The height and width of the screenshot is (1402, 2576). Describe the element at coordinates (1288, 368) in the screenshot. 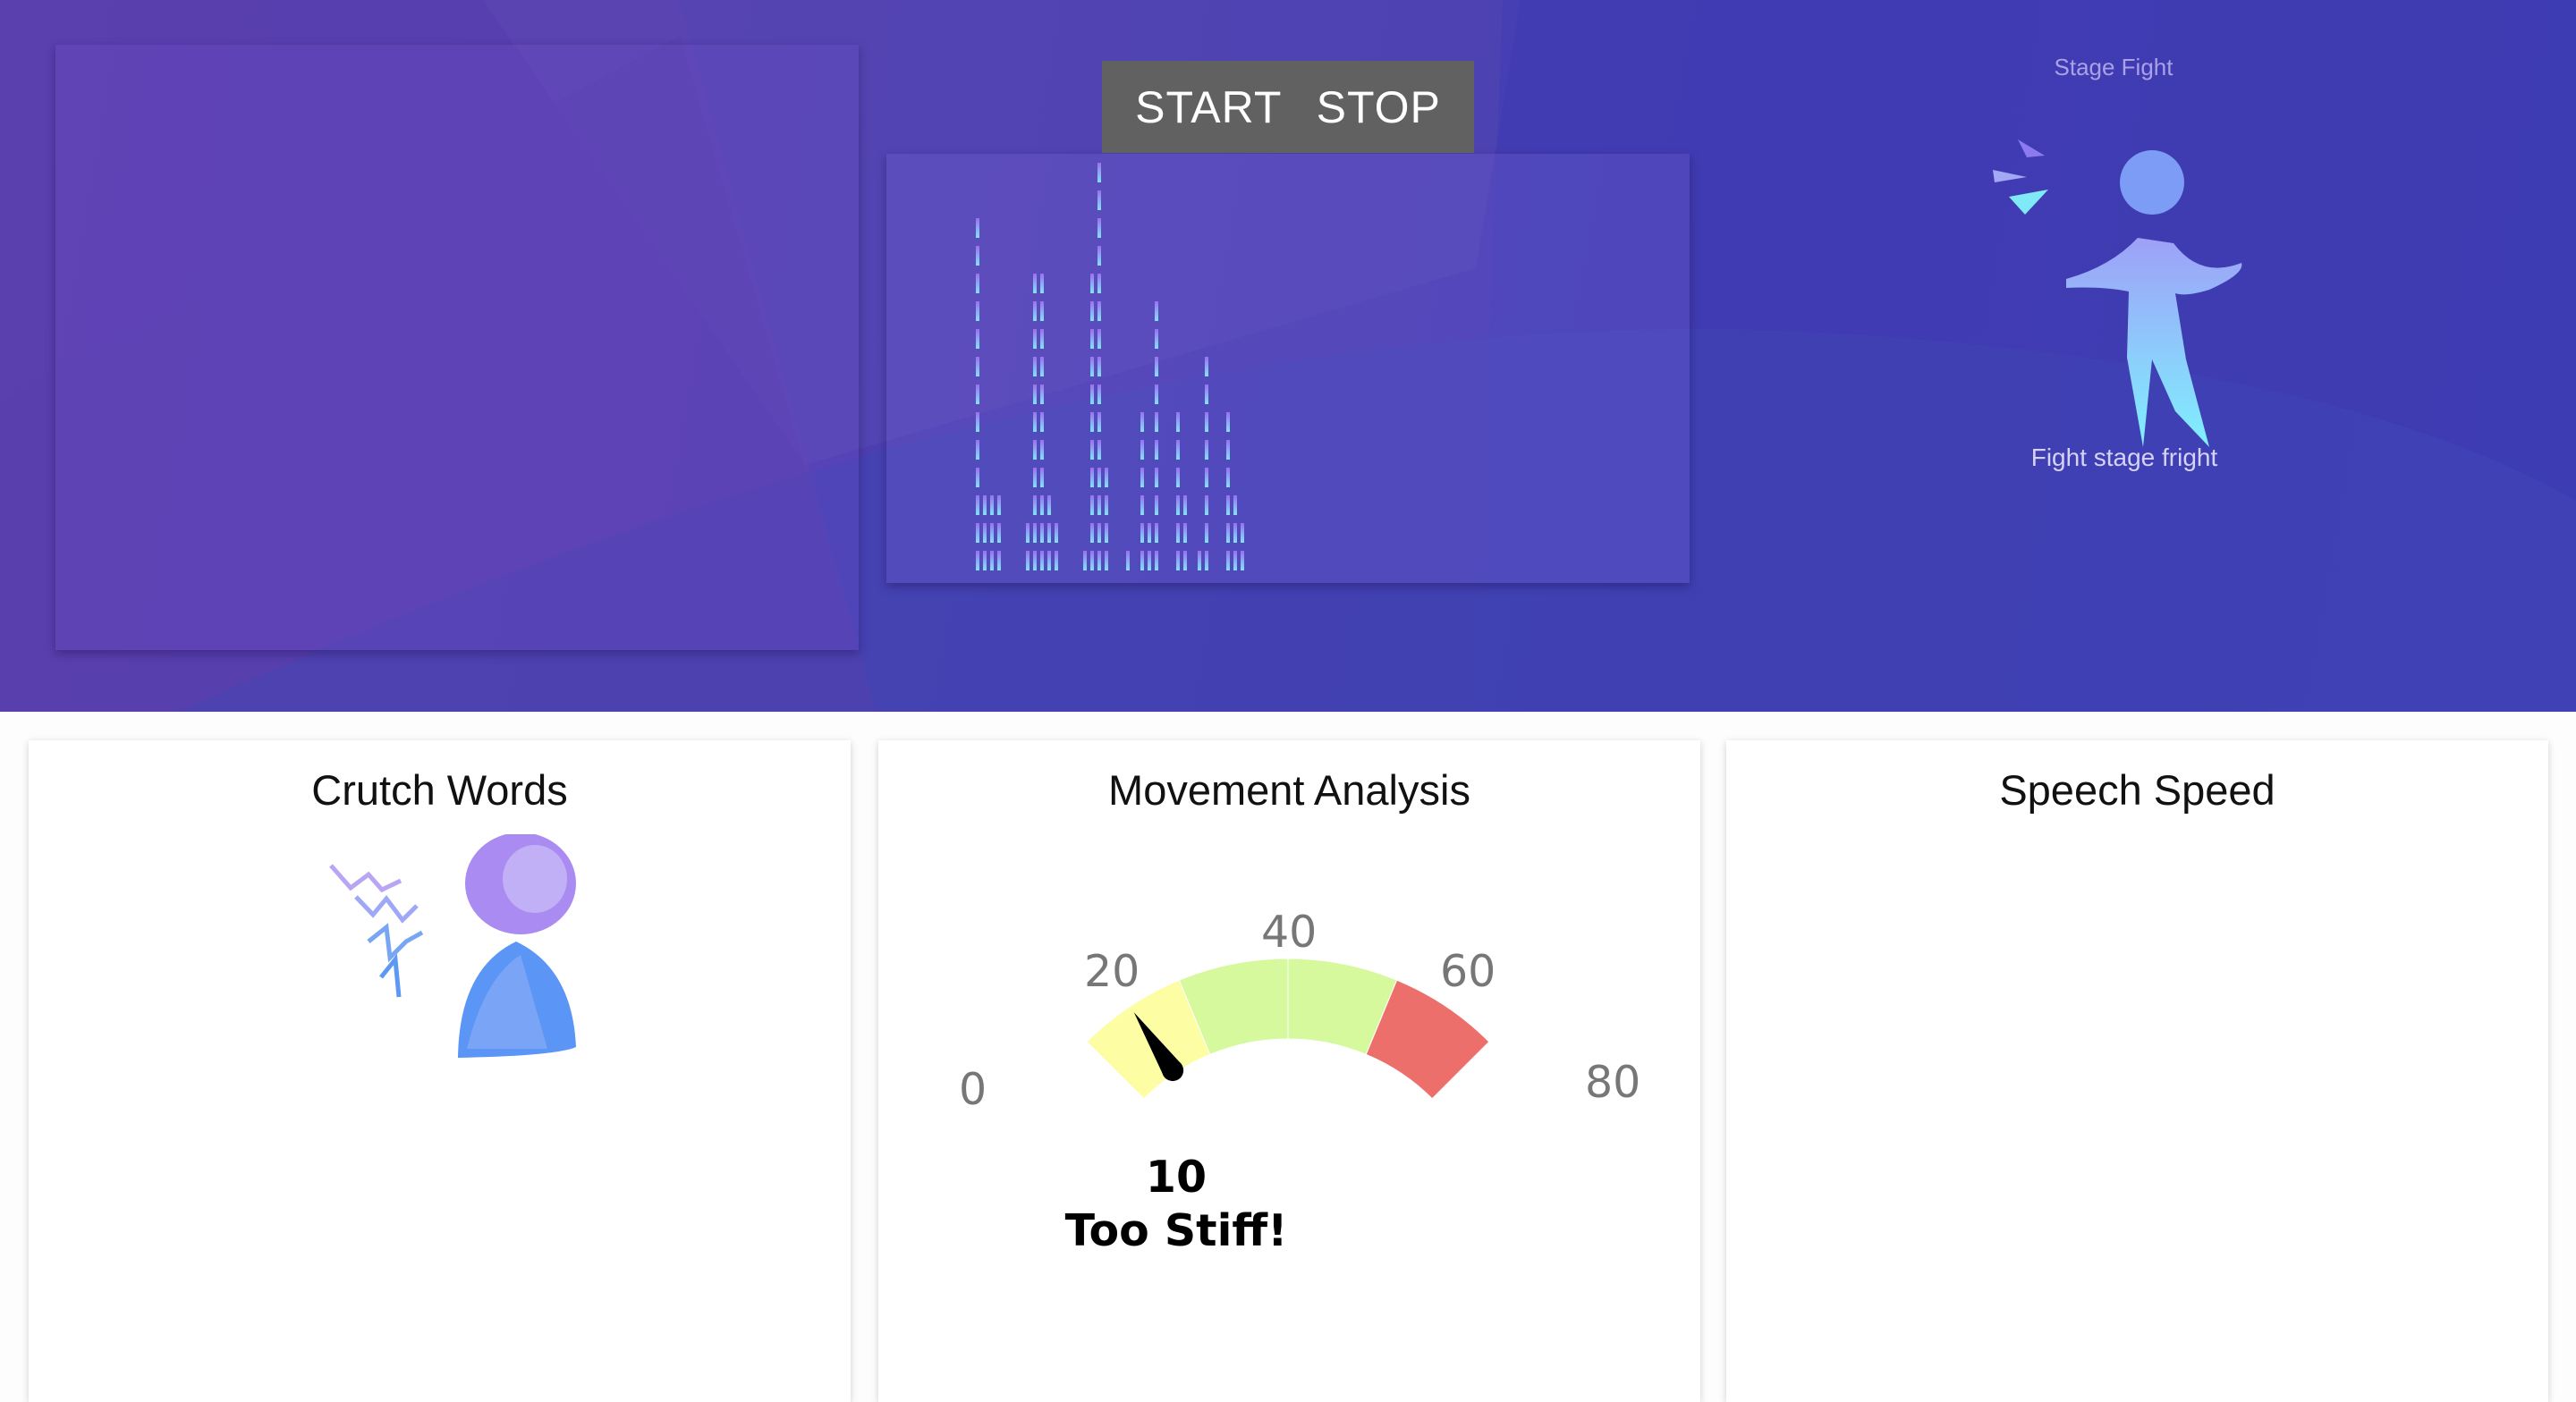

I see `audio-visualizer-panel` at that location.